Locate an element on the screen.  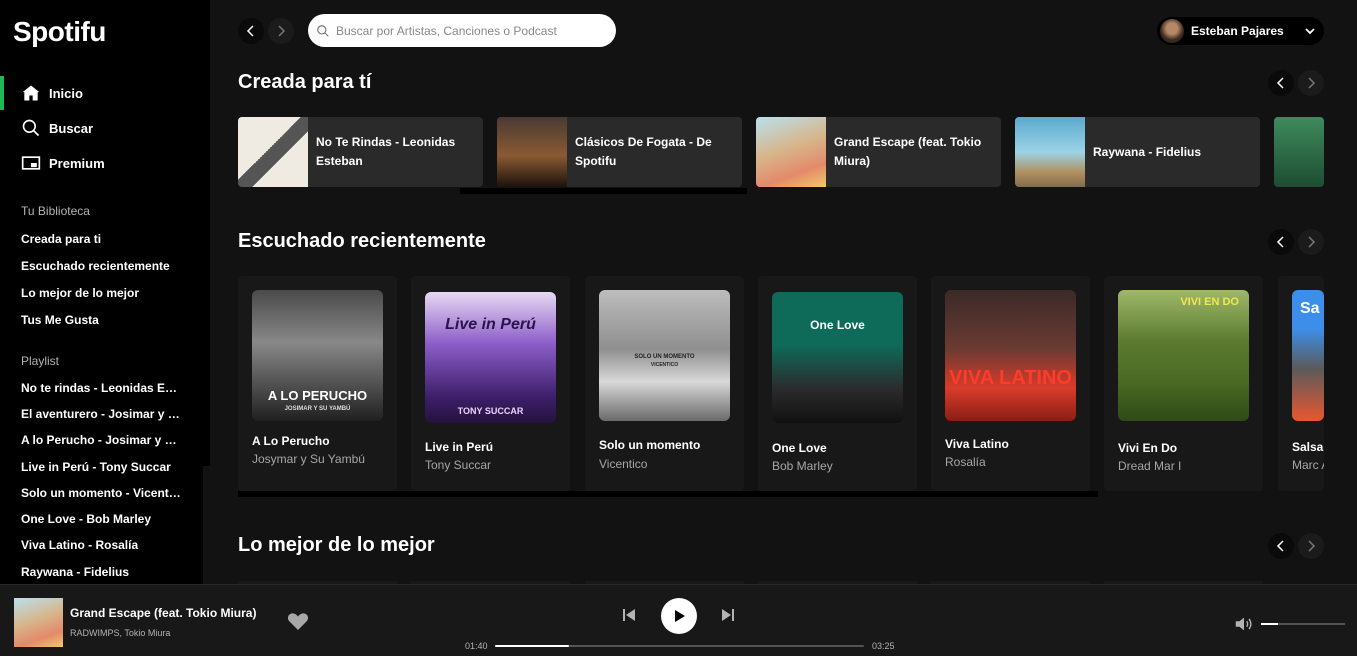
card-artist: Dread Mar I is located at coordinates (1150, 466).